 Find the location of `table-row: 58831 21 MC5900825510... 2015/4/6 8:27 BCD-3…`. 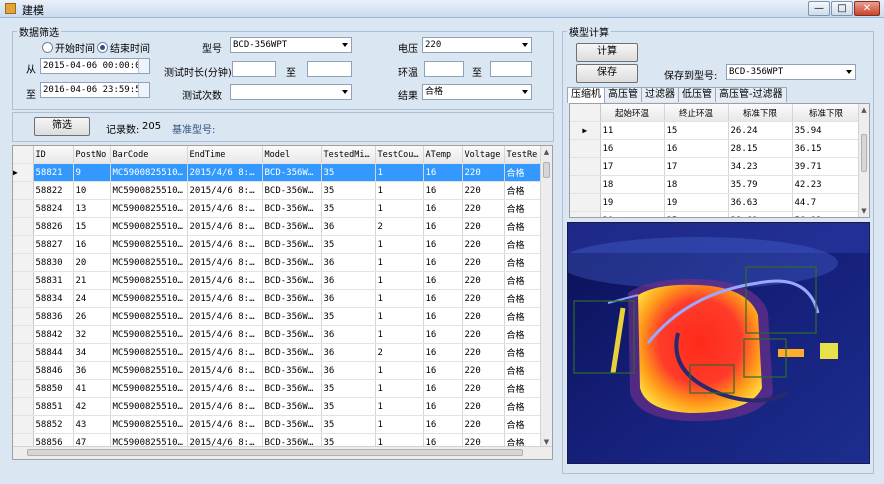

table-row: 58831 21 MC5900825510... 2015/4/6 8:27 BCD-3… is located at coordinates (278, 280).